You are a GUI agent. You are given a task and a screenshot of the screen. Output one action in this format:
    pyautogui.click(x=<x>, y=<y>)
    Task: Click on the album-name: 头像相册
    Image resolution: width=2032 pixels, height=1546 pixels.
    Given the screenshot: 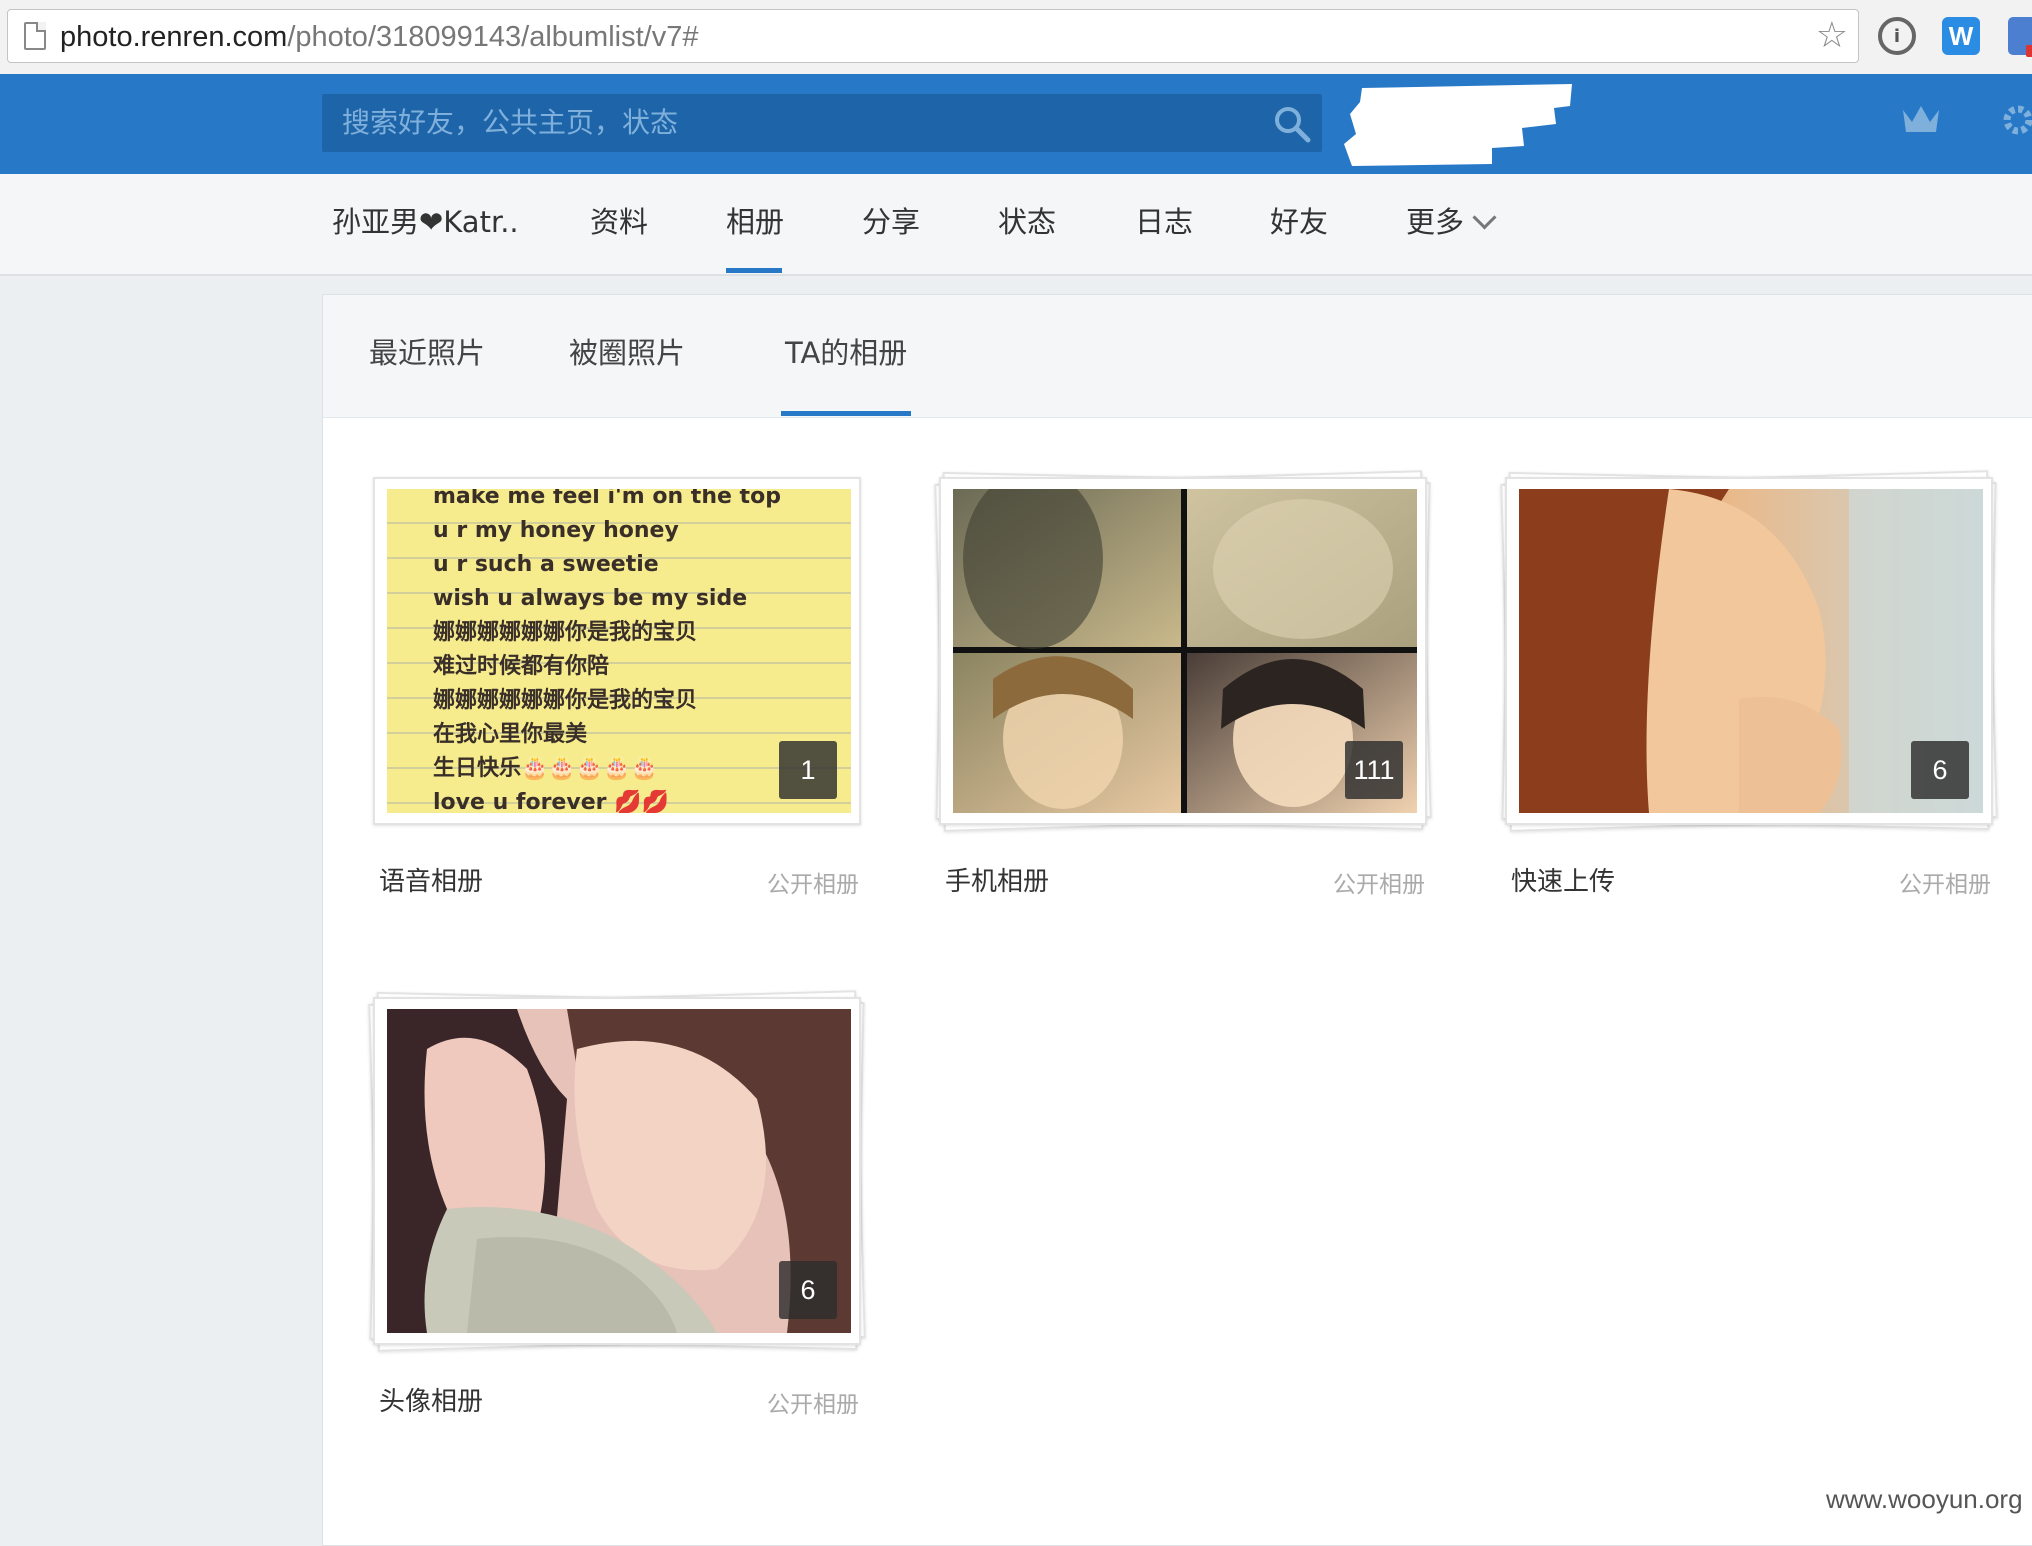 What is the action you would take?
    pyautogui.click(x=431, y=1399)
    